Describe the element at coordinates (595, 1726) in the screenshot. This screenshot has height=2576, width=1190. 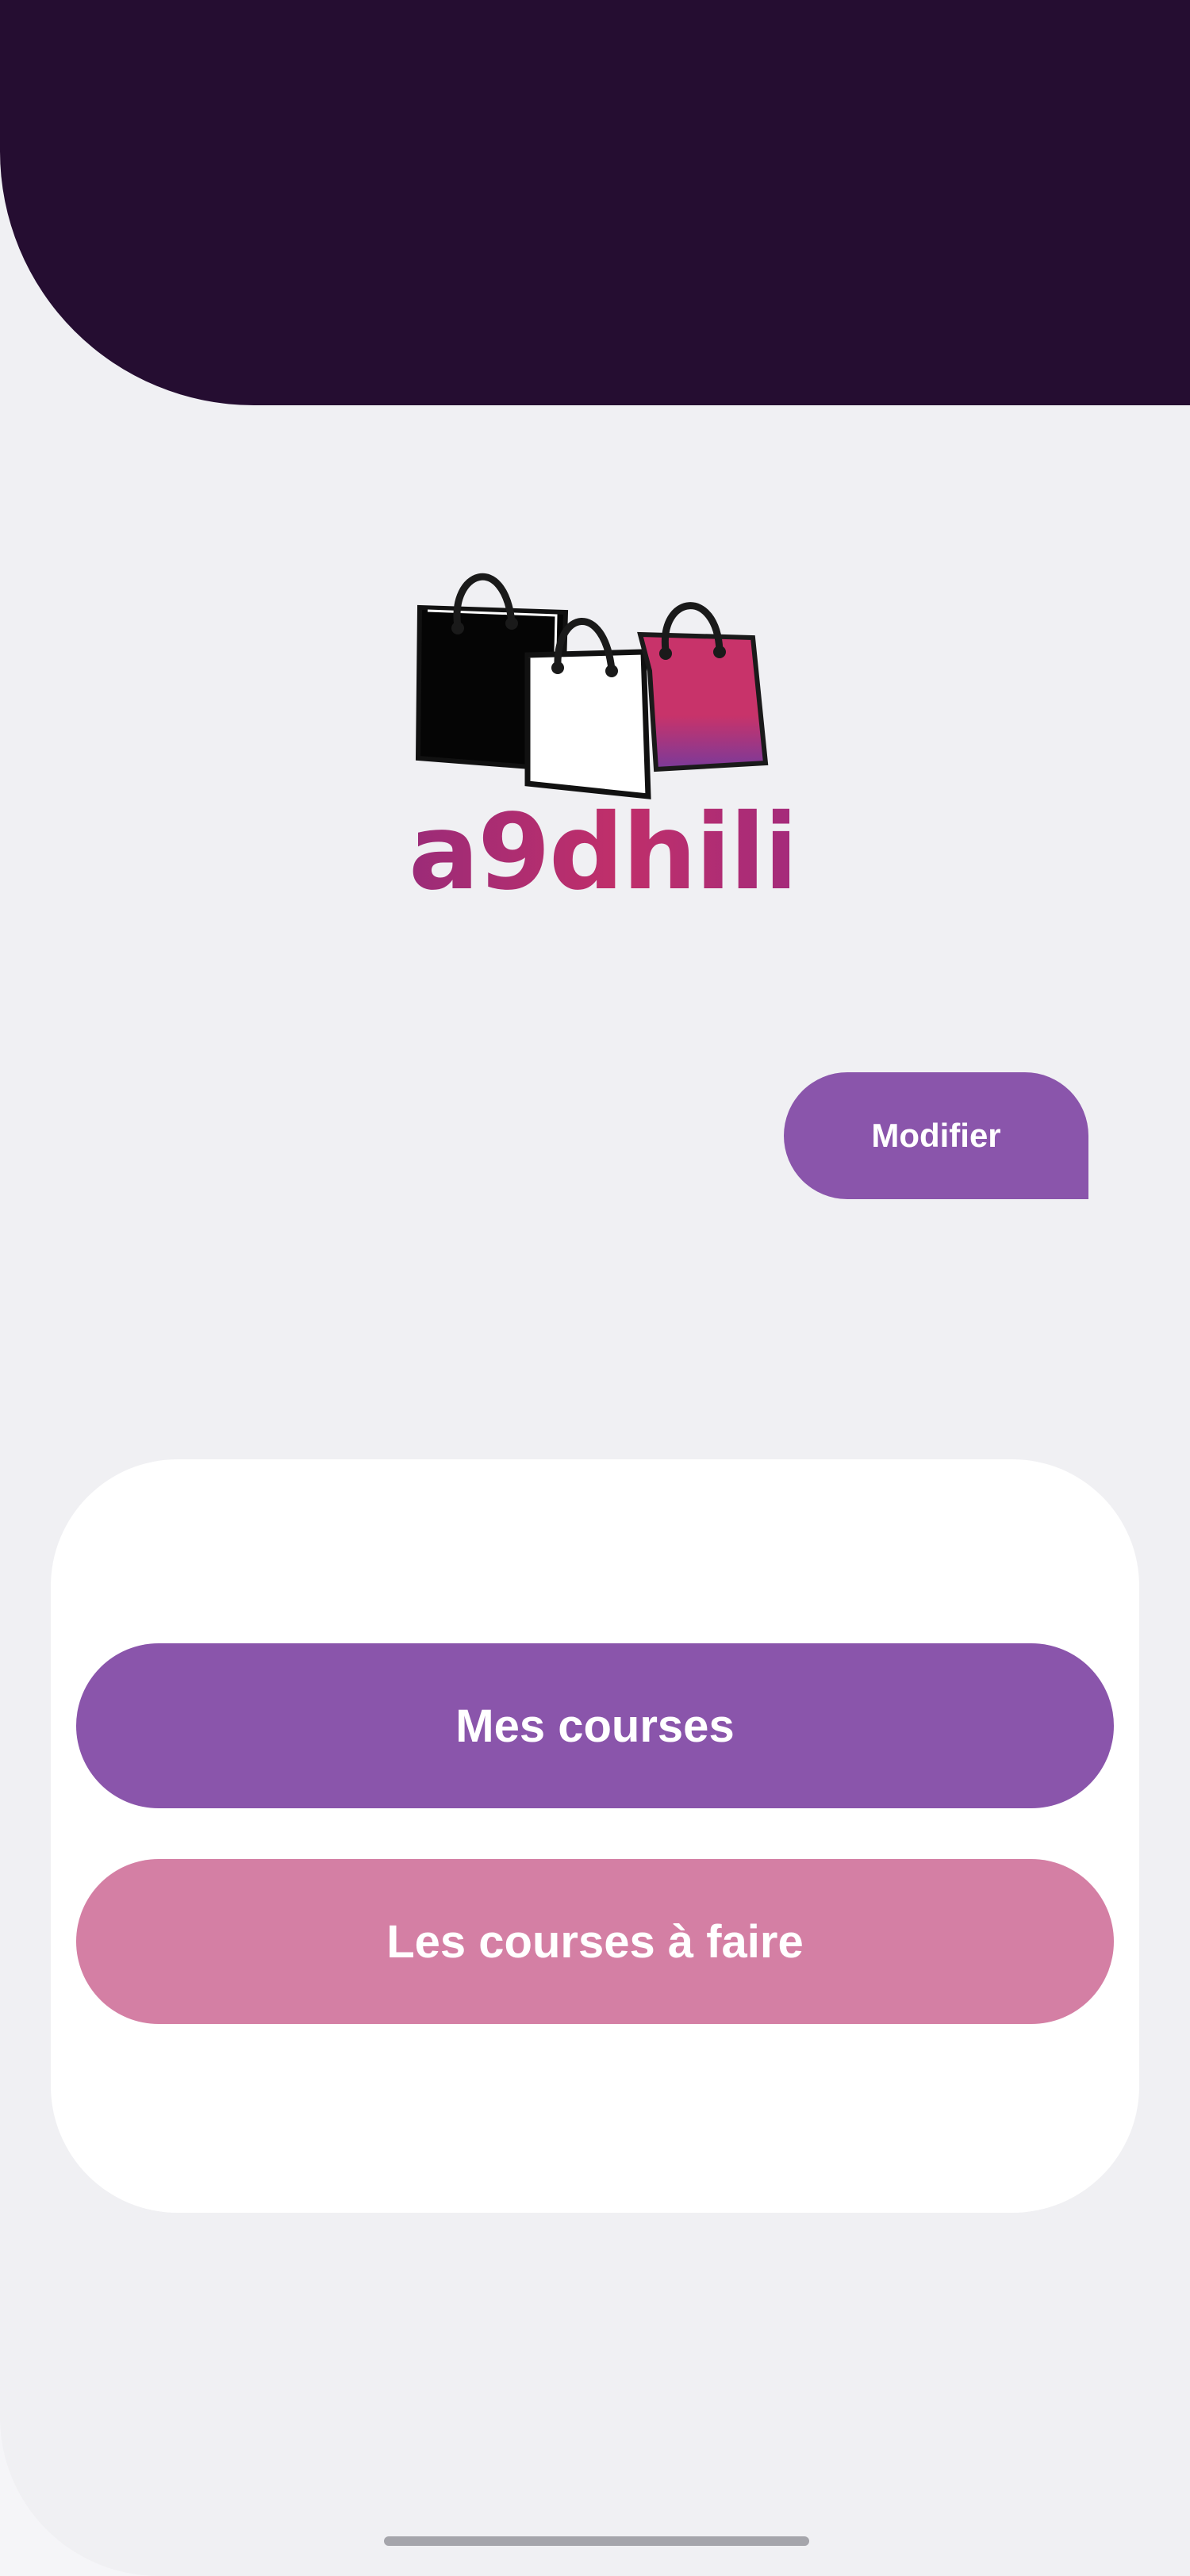
I see `my-groceries-button: Mes courses` at that location.